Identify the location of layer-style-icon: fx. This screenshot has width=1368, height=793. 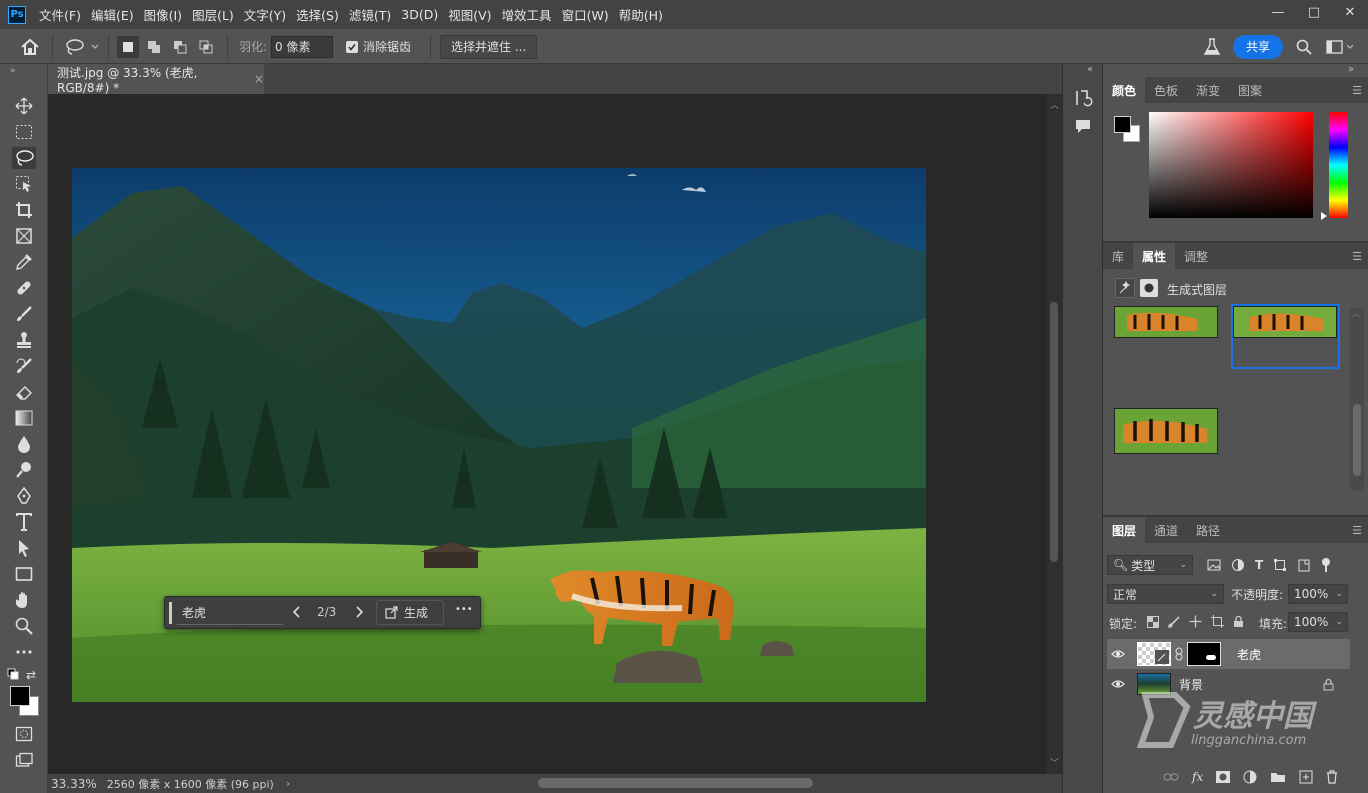
(1197, 777).